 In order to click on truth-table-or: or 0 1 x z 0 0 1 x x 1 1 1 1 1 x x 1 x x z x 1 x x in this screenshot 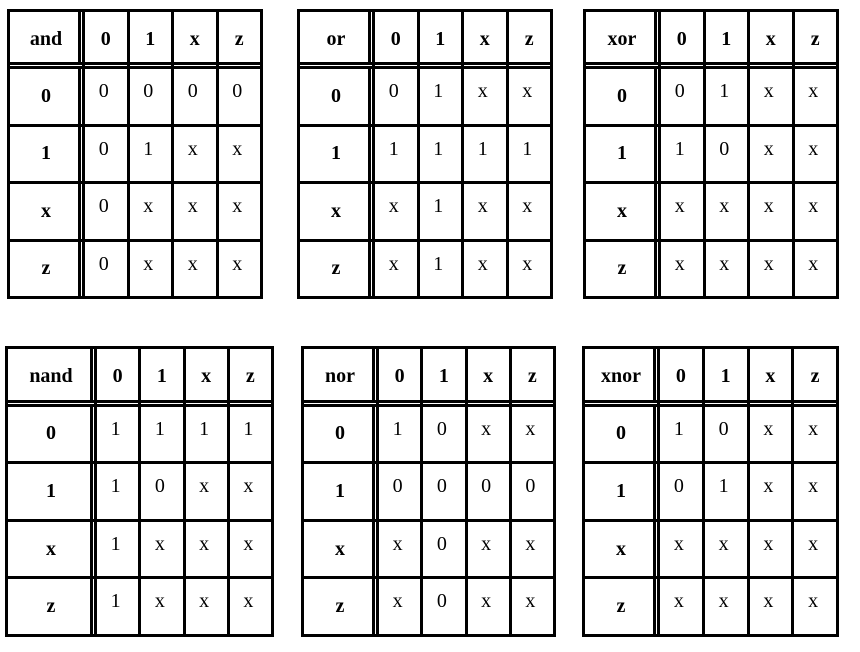, I will do `click(425, 154)`.